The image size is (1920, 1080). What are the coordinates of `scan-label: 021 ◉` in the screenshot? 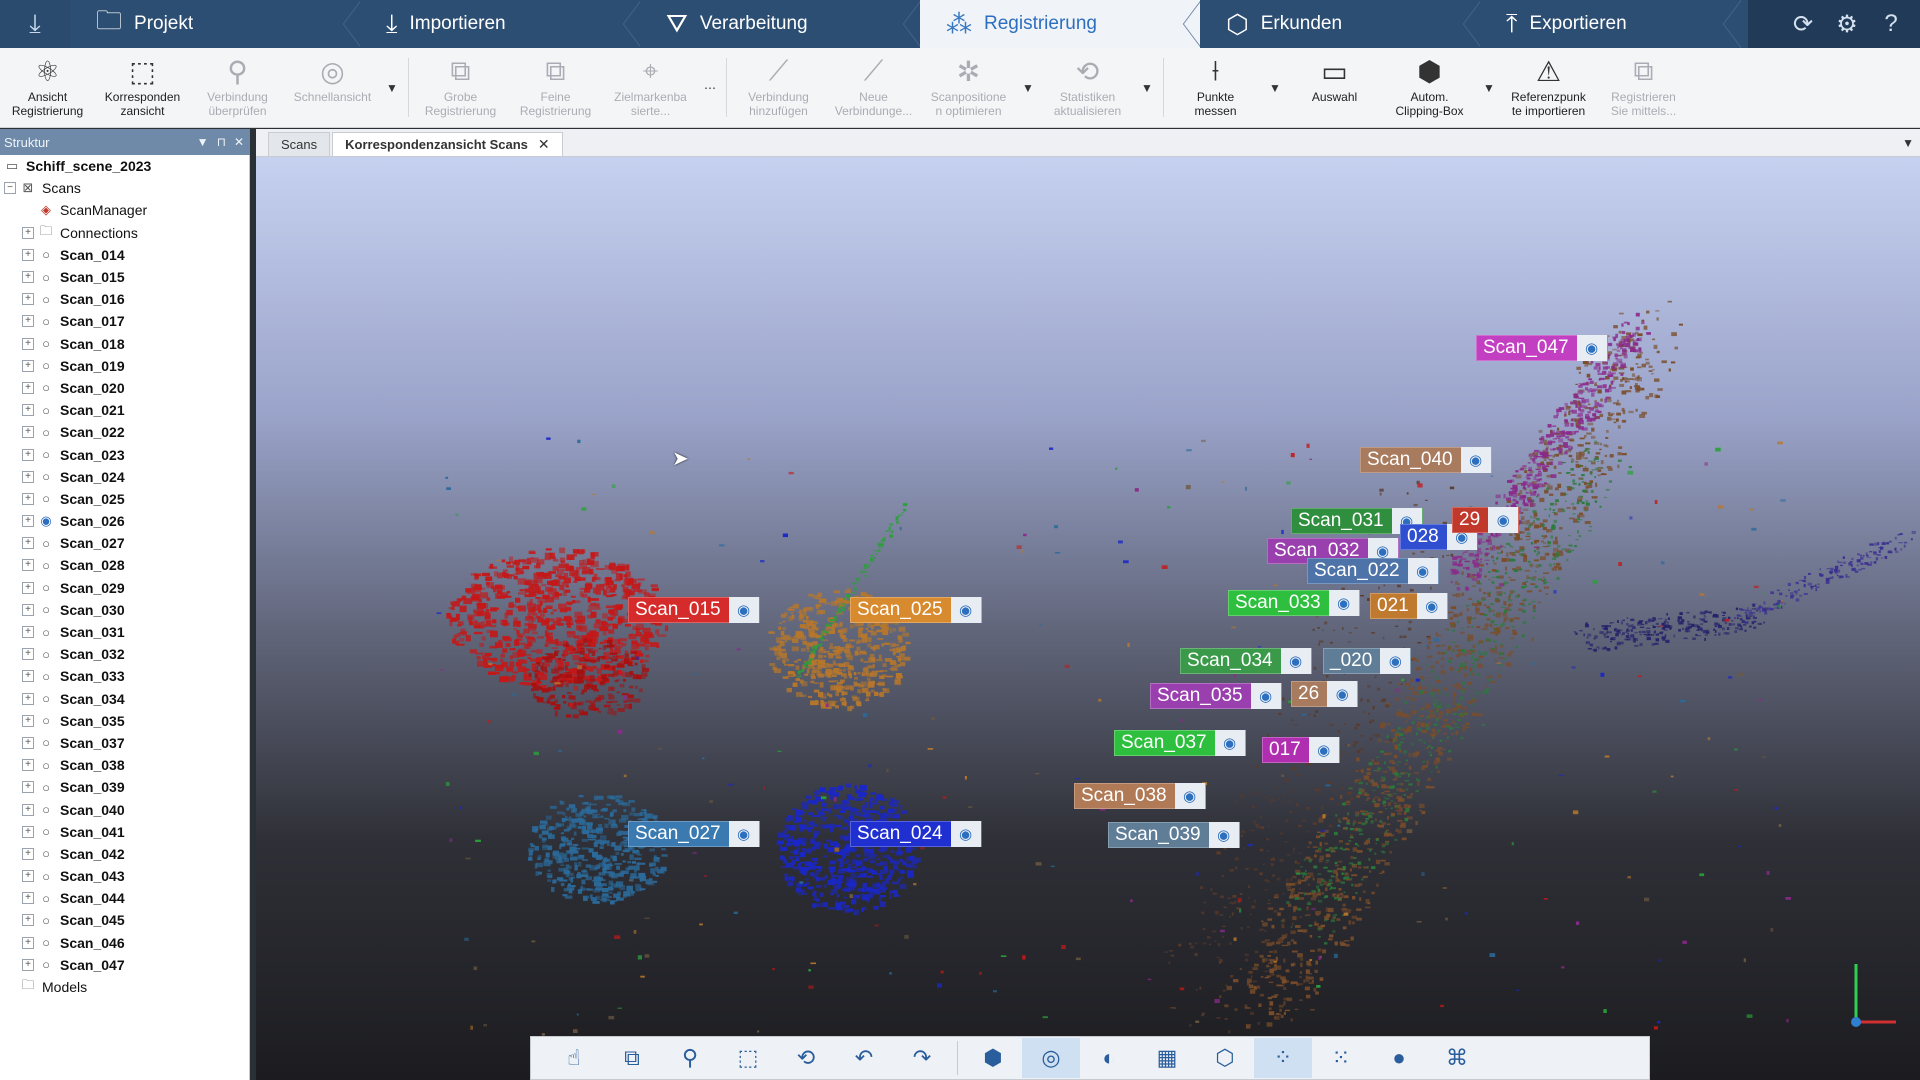 It's located at (1409, 606).